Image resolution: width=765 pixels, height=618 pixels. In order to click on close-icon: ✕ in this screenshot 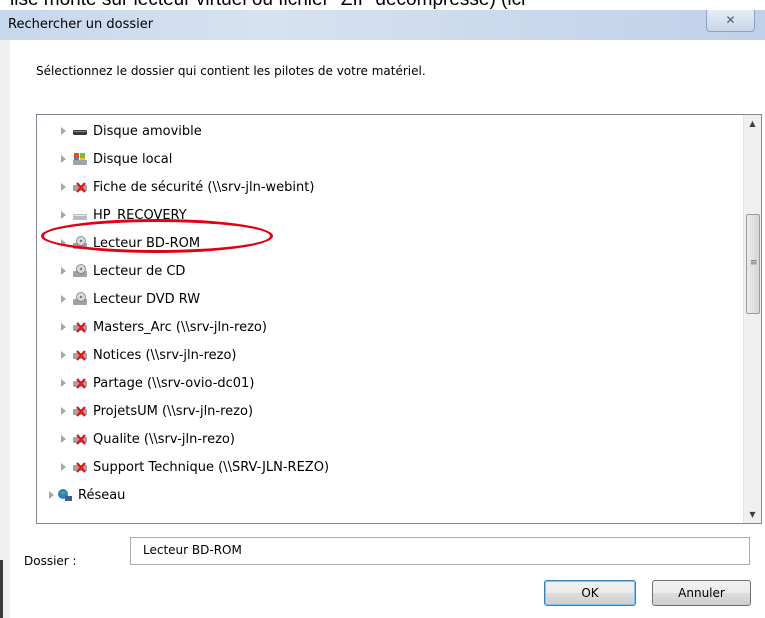, I will do `click(730, 20)`.